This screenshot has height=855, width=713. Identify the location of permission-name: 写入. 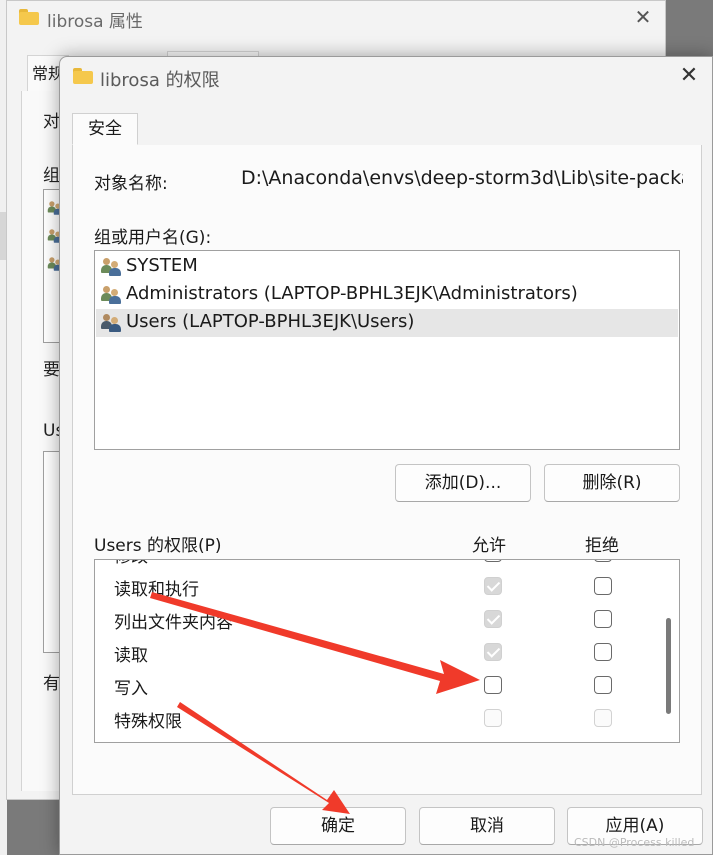
(131, 689).